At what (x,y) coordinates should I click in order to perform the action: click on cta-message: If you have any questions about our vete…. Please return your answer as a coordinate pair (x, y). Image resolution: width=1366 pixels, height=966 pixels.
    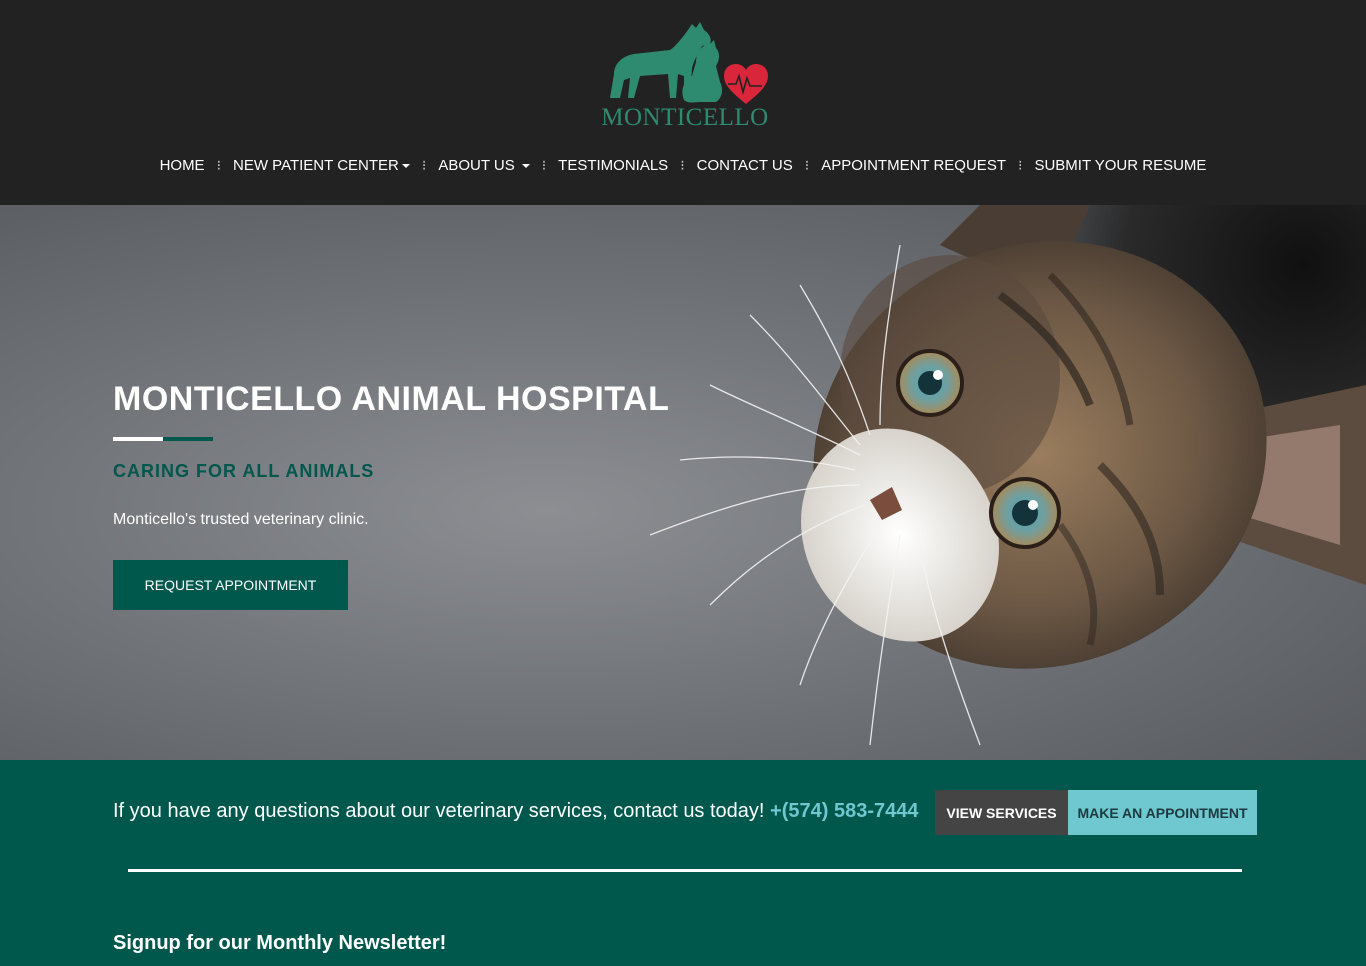
    Looking at the image, I should click on (439, 811).